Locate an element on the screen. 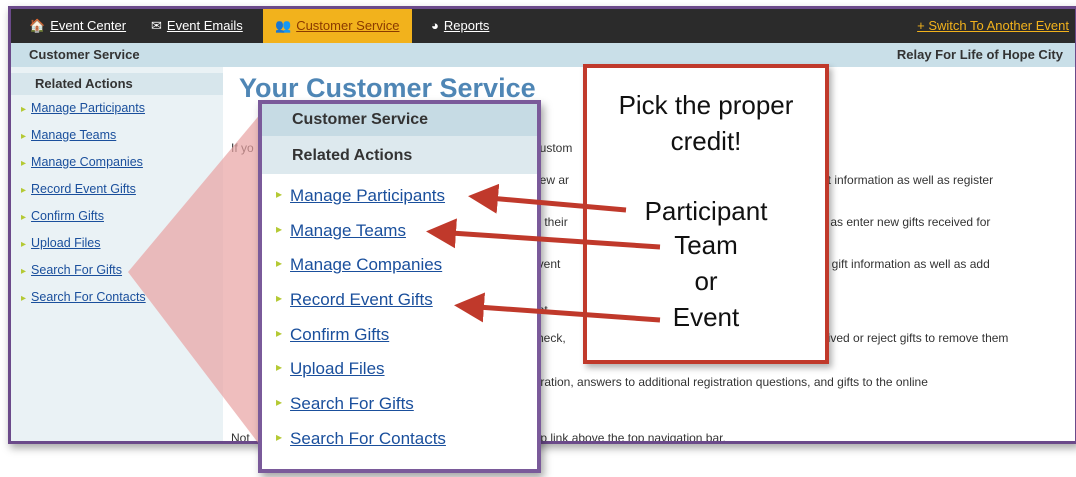  annotation-arrows is located at coordinates (543, 253).